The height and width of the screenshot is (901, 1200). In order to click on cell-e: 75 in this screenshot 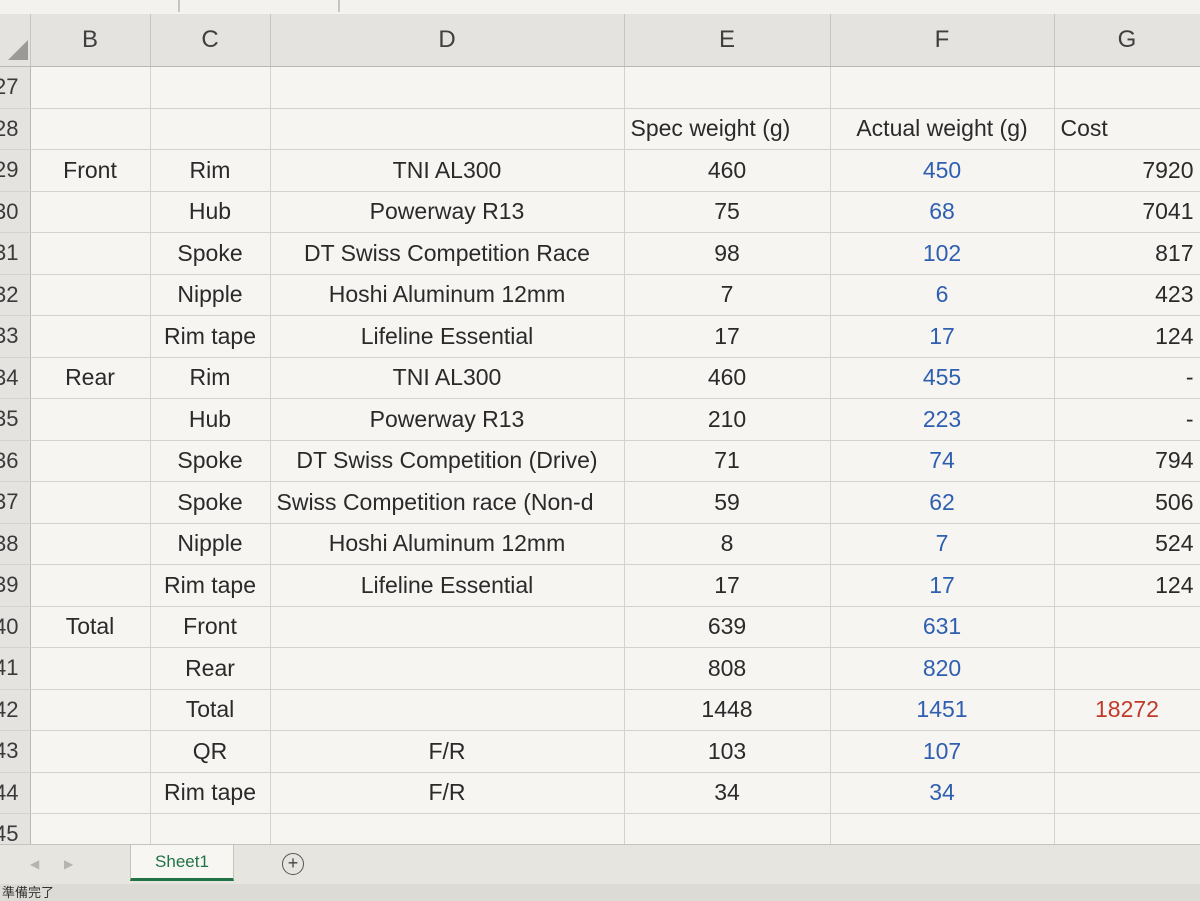, I will do `click(727, 212)`.